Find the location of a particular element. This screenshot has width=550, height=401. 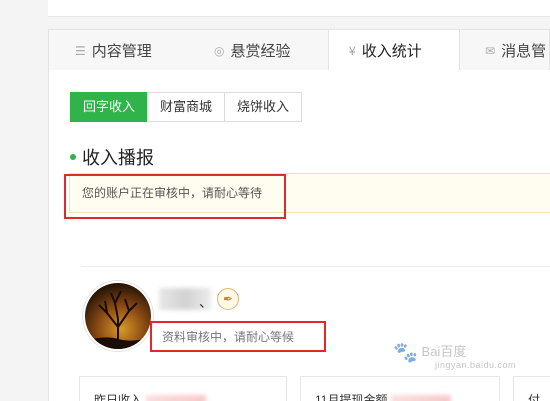

subtab-huizi-income: 回字收入 is located at coordinates (109, 107).